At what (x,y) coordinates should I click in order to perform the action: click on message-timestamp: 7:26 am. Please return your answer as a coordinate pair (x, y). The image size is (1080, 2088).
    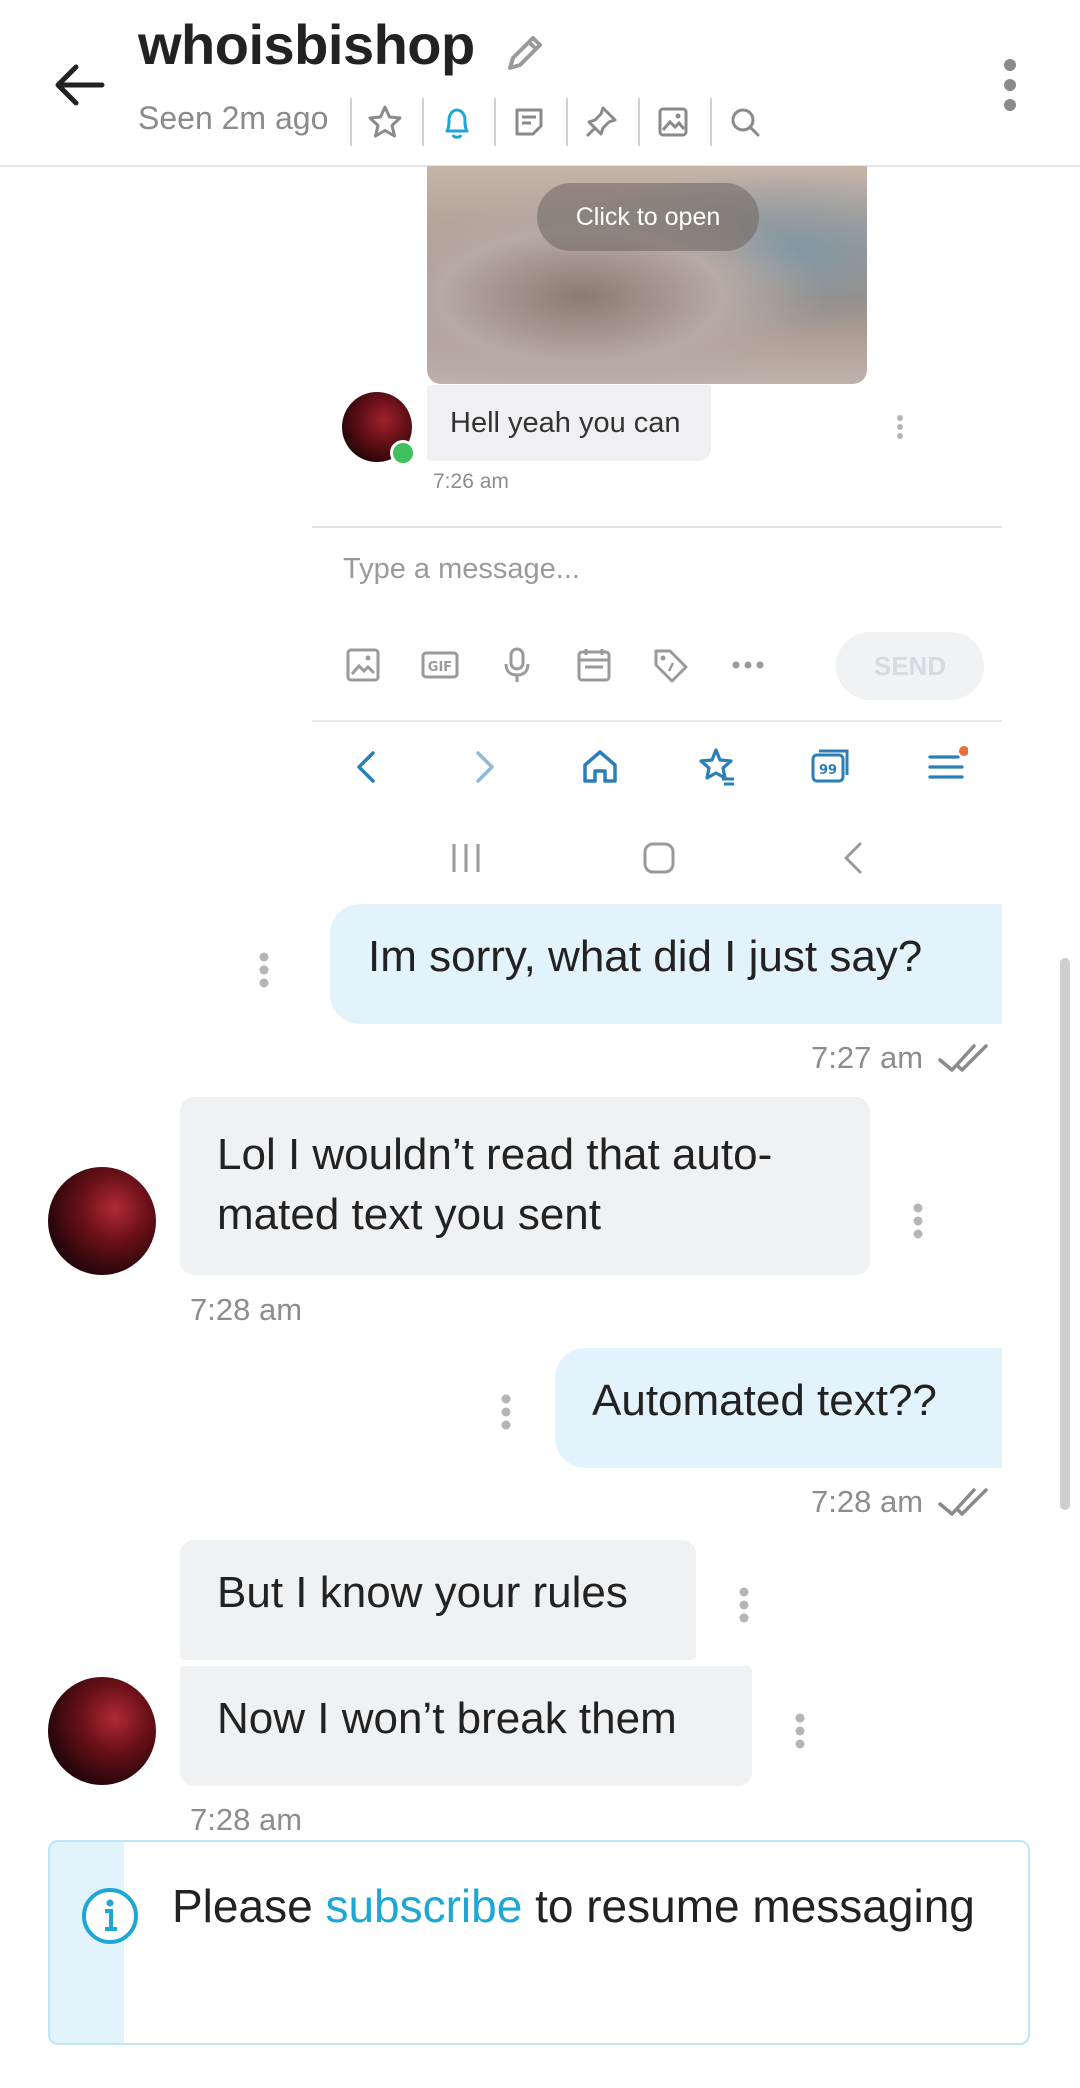
    Looking at the image, I should click on (471, 481).